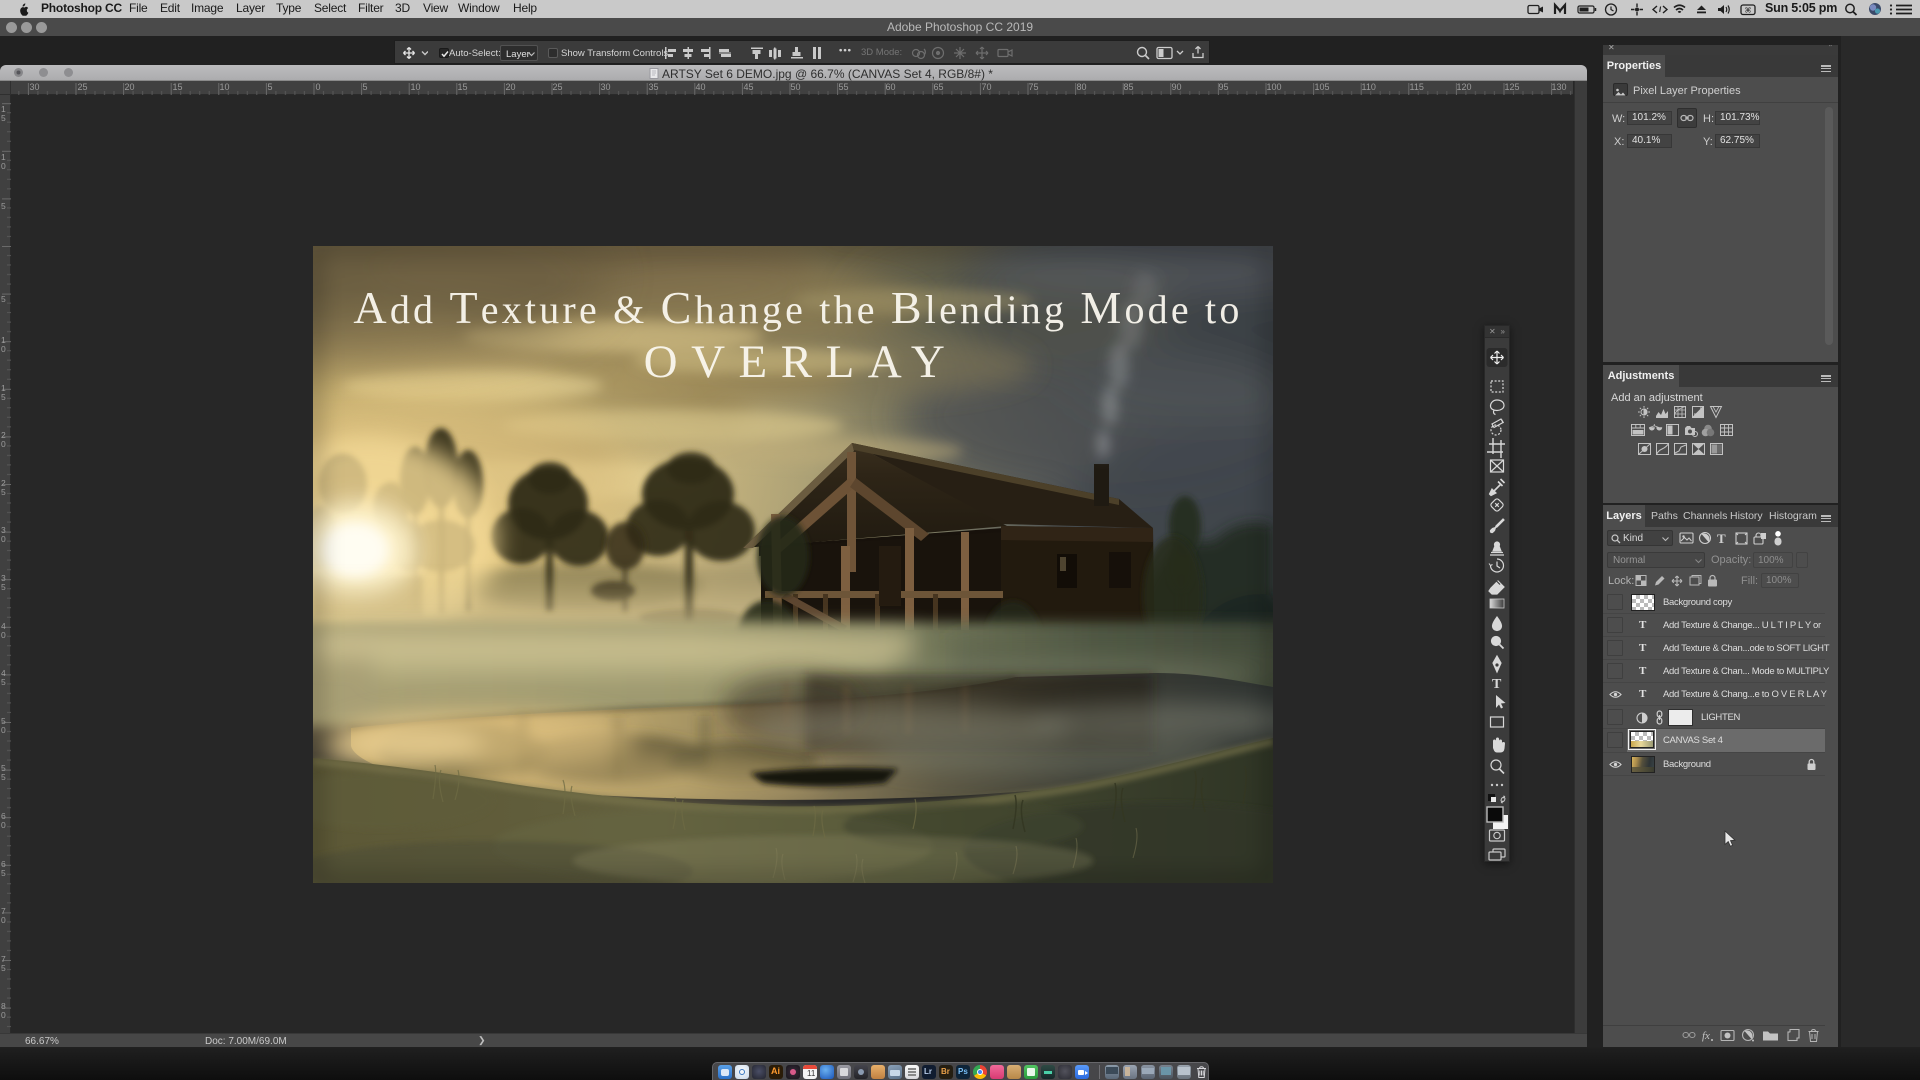  I want to click on svg-text: 70, so click(987, 87).